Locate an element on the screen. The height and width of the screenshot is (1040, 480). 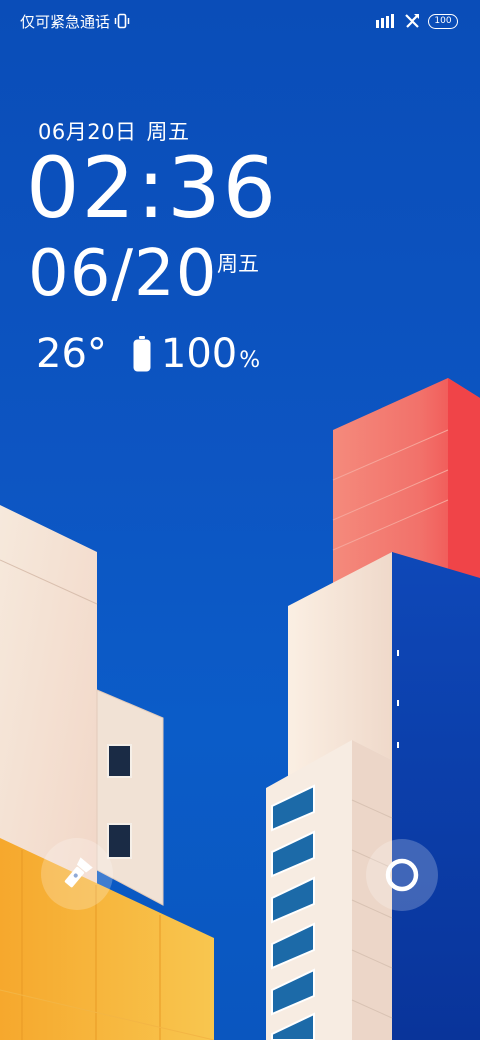
camera-shortcut-button is located at coordinates (402, 875).